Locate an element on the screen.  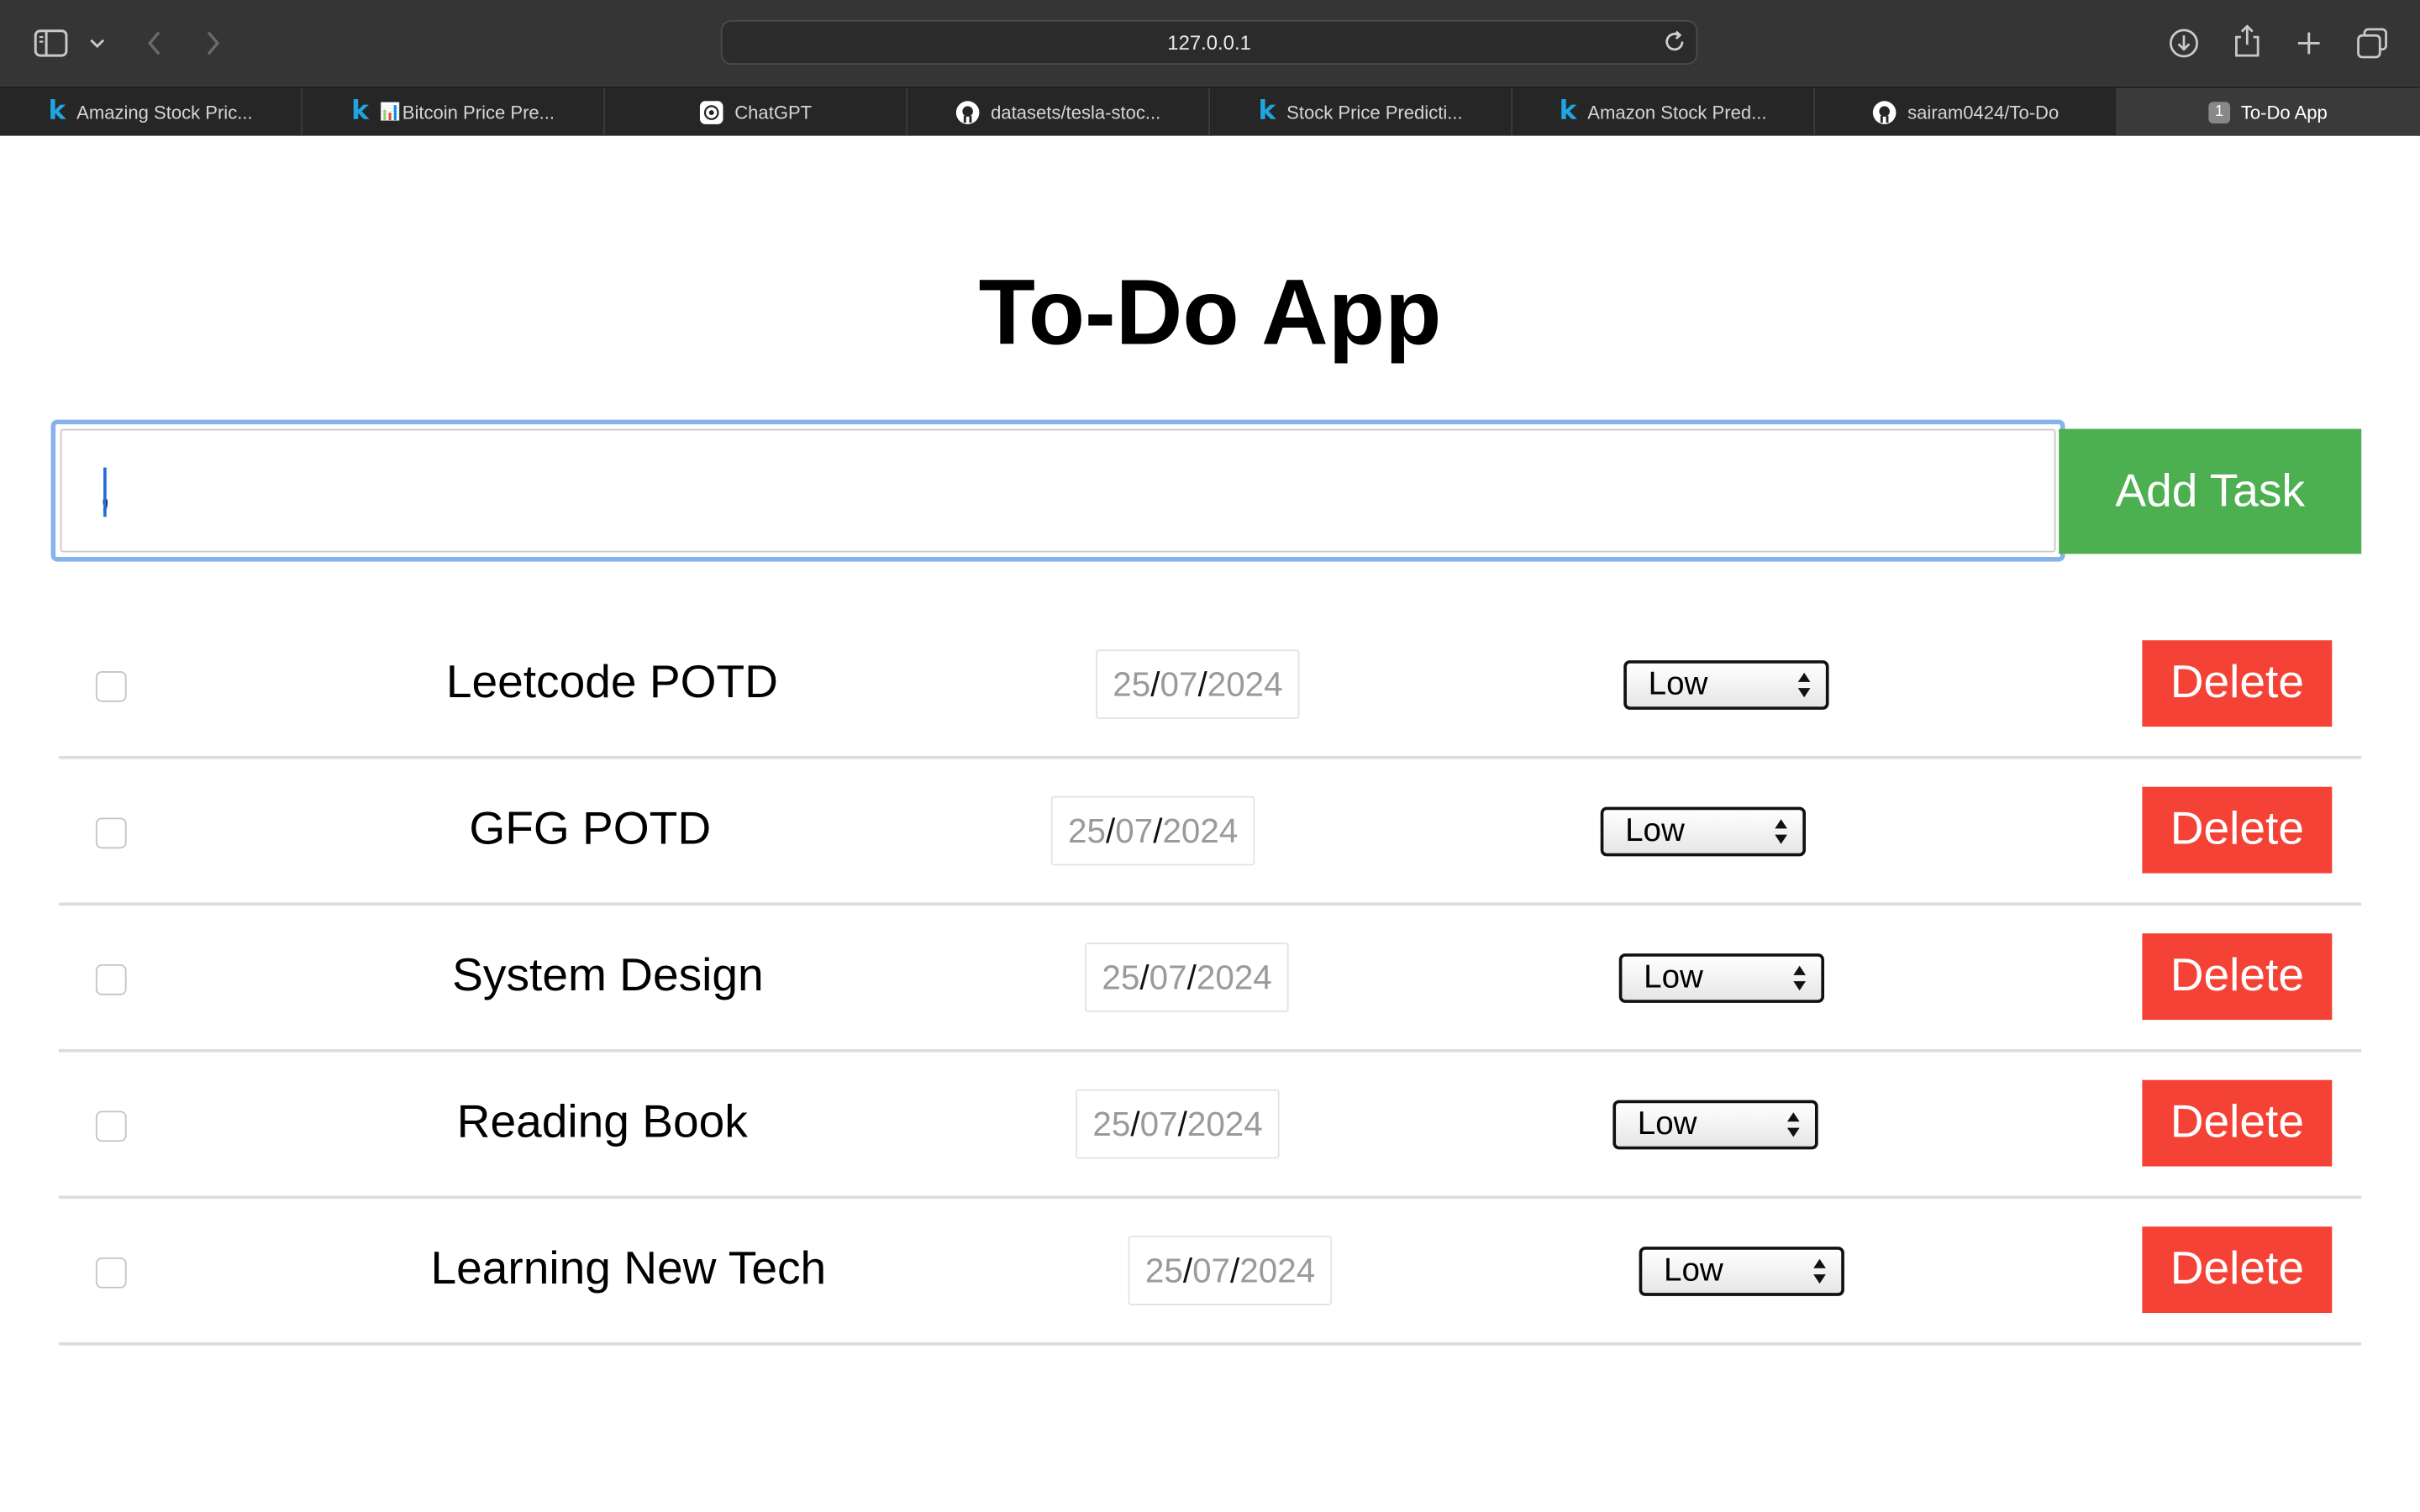
download-icon is located at coordinates (2183, 42).